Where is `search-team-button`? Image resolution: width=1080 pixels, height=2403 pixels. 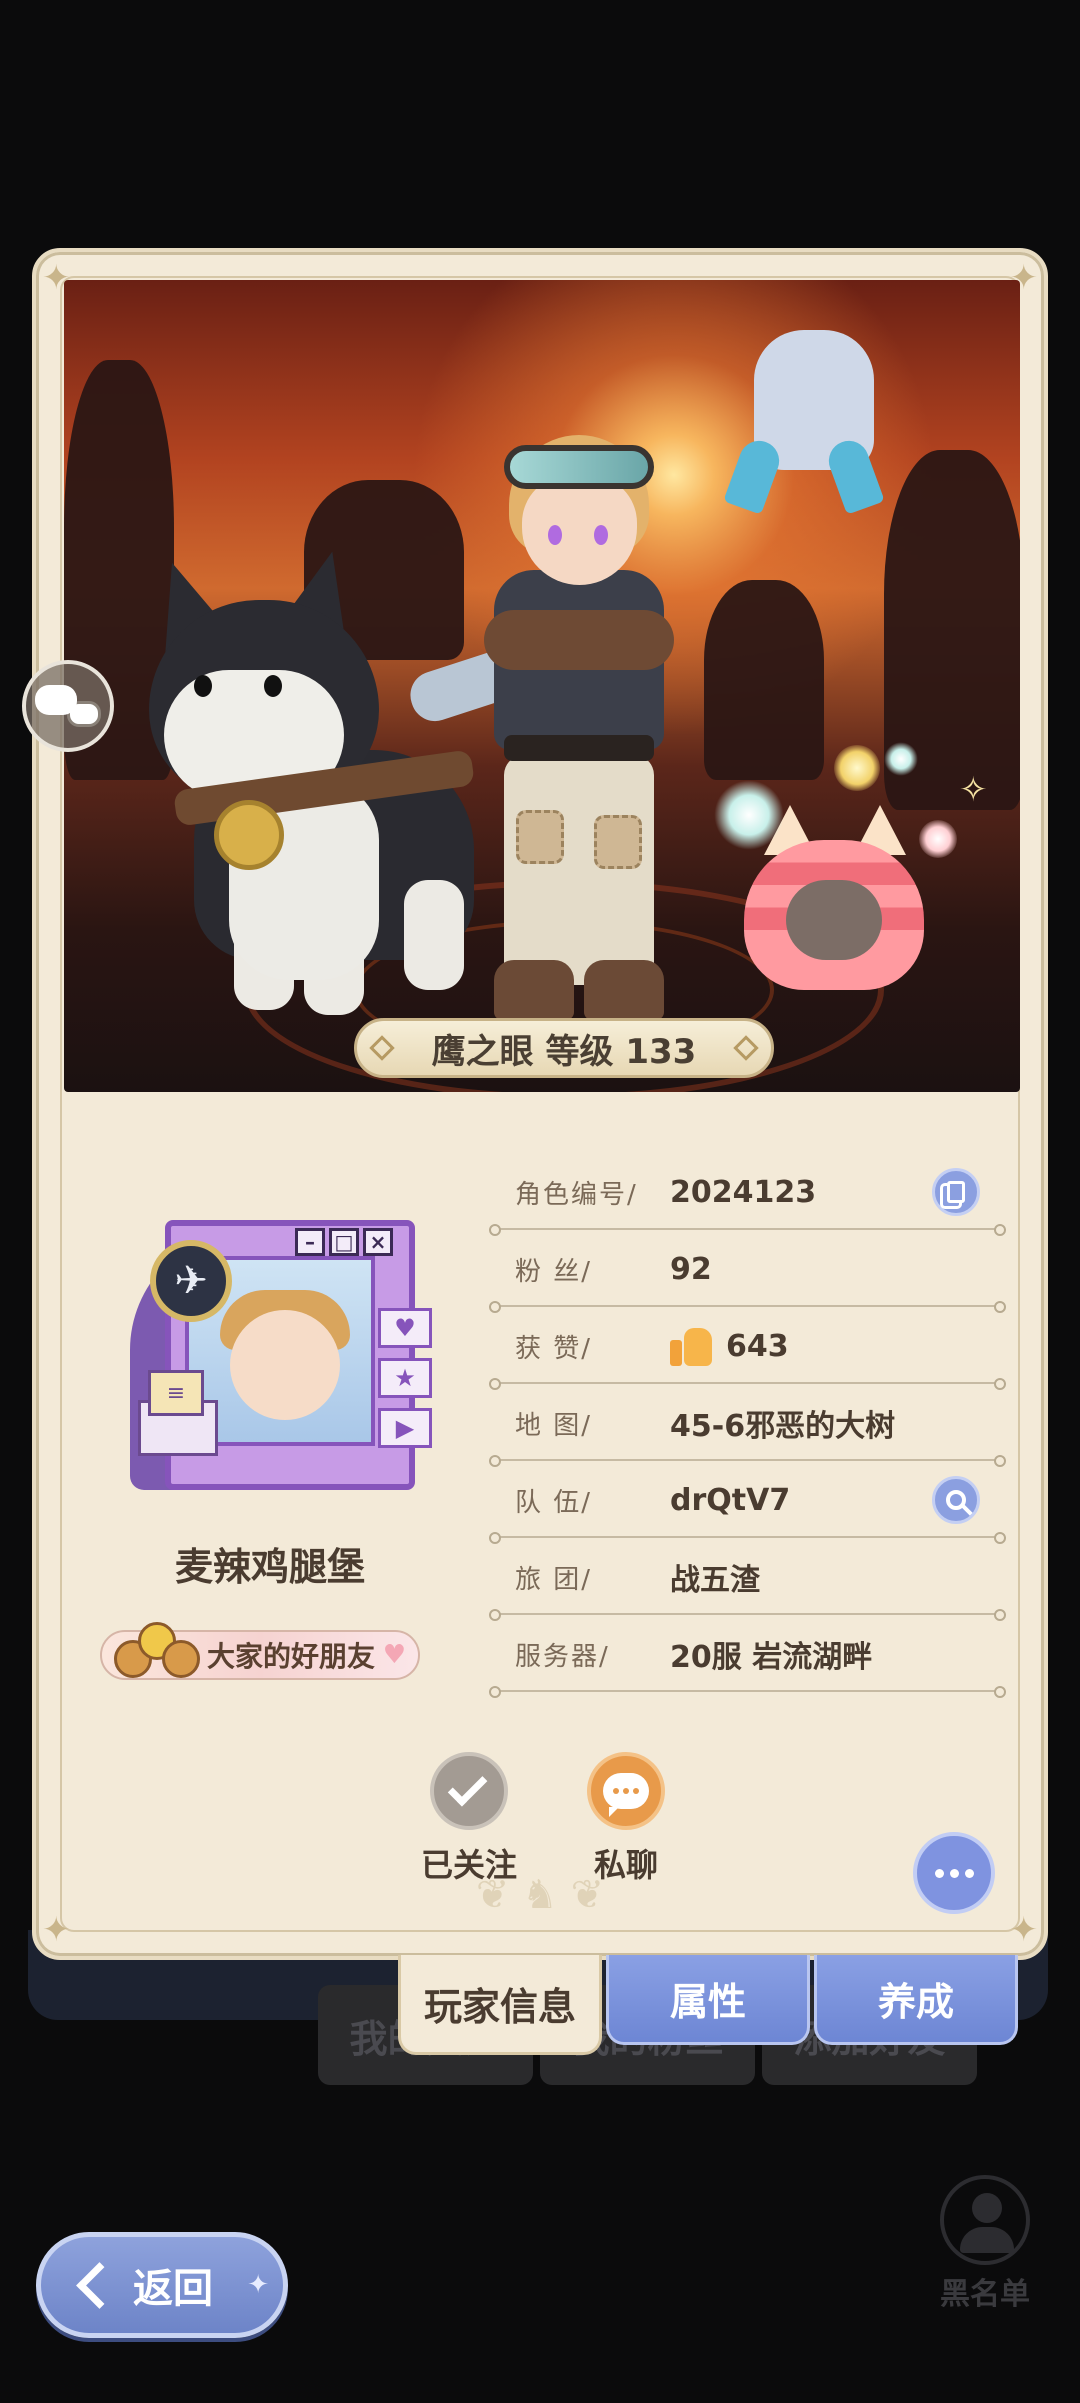 search-team-button is located at coordinates (956, 1500).